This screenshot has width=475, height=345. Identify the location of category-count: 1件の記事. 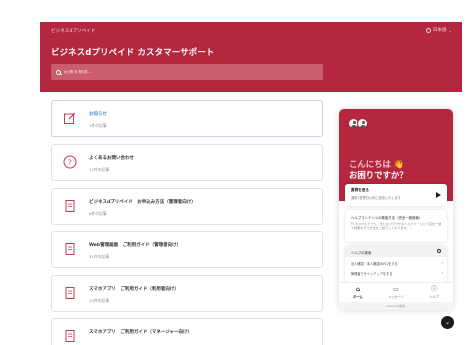
(98, 125).